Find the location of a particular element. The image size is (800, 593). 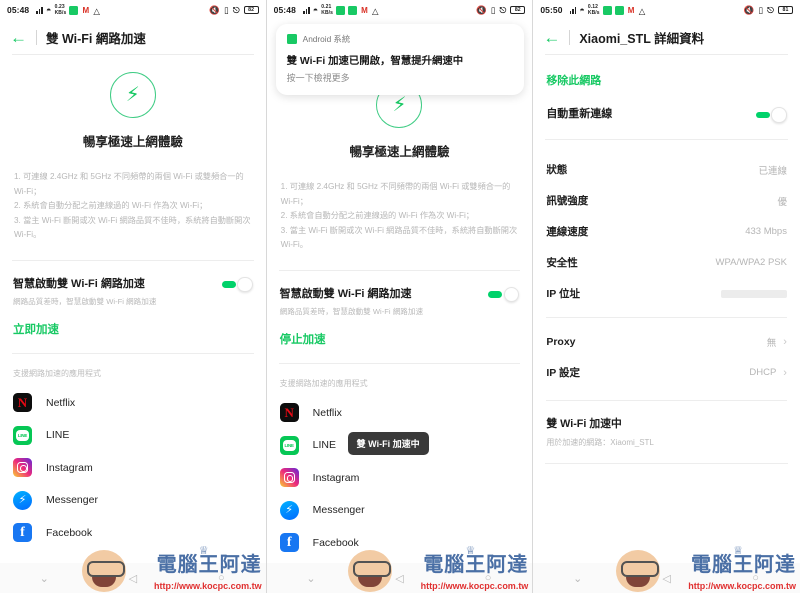

table-row: IP 位址 is located at coordinates (666, 293).